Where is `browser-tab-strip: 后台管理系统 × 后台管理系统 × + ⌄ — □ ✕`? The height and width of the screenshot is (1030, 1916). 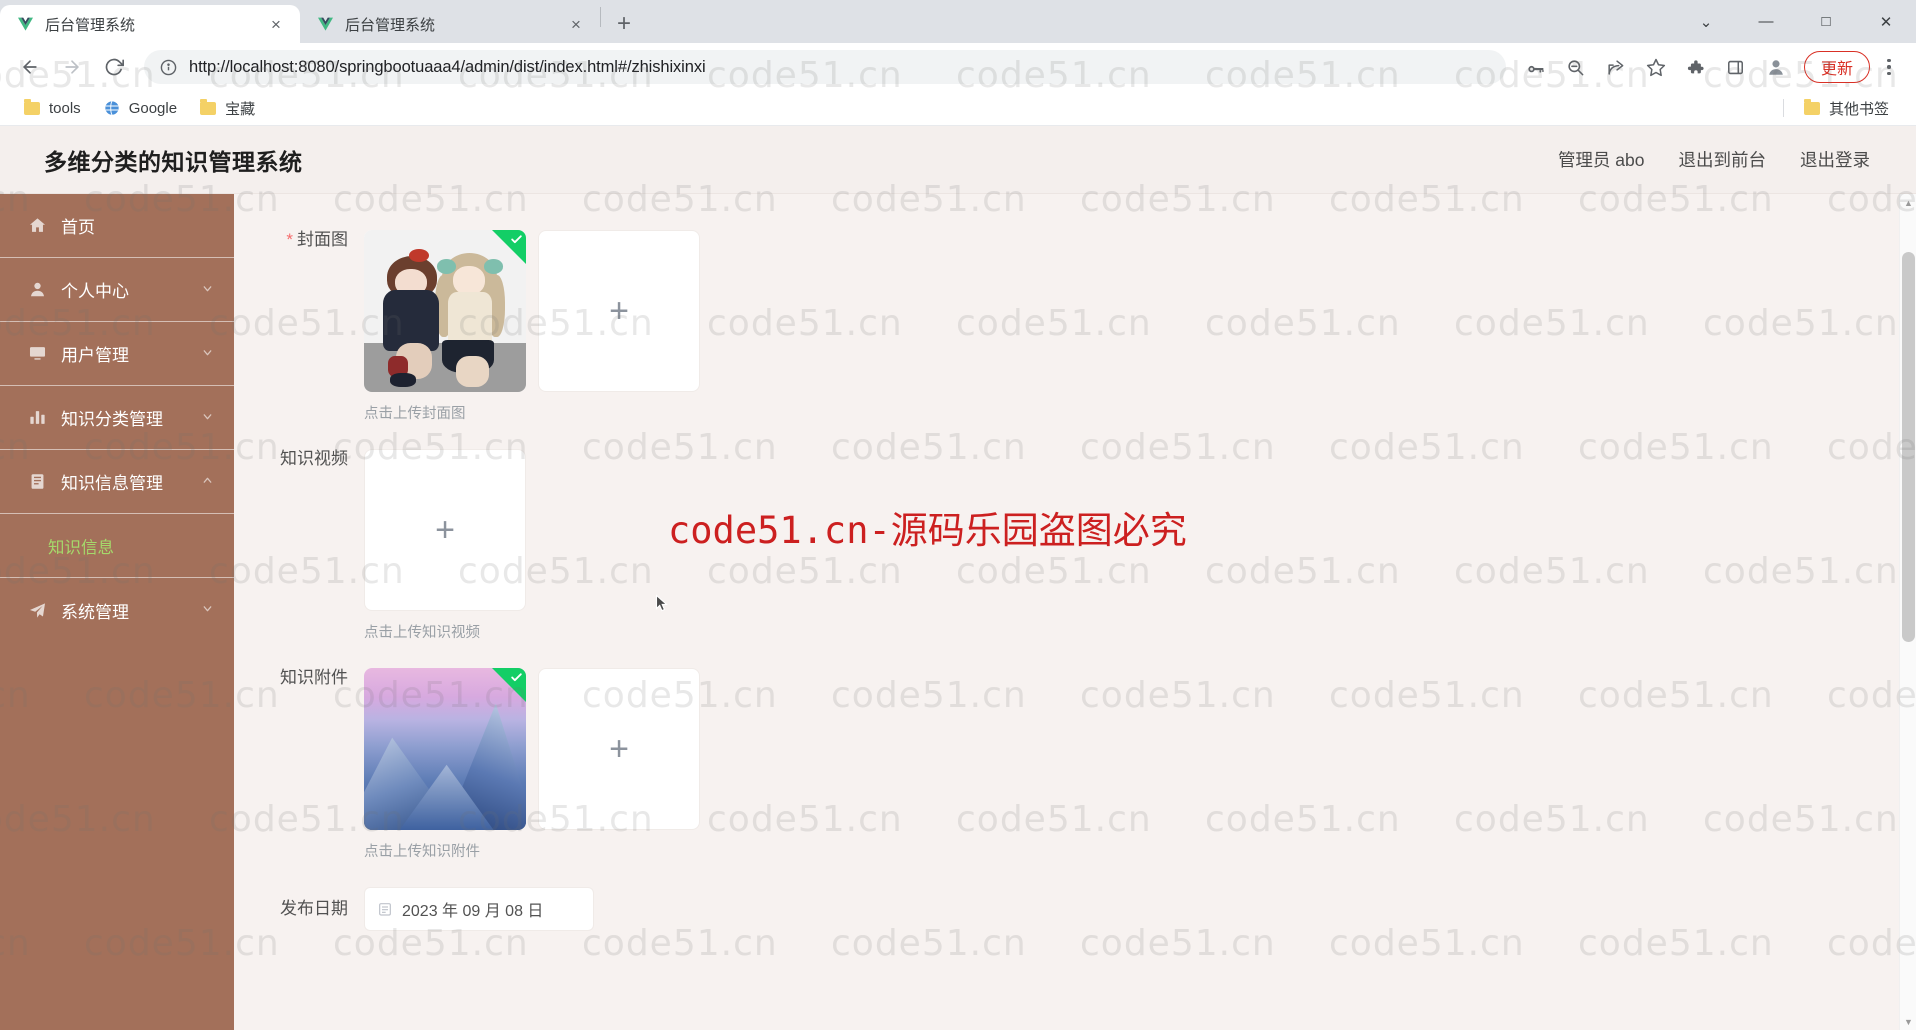 browser-tab-strip: 后台管理系统 × 后台管理系统 × + ⌄ — □ ✕ is located at coordinates (958, 21).